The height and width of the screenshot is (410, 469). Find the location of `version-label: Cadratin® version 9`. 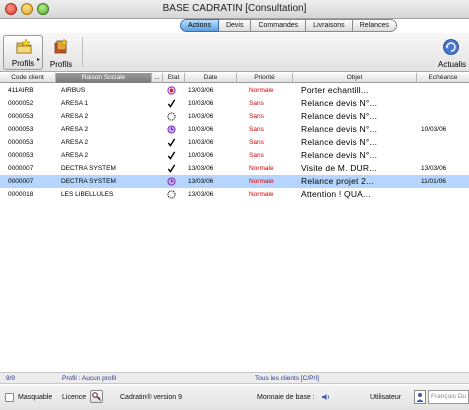

version-label: Cadratin® version 9 is located at coordinates (151, 397).